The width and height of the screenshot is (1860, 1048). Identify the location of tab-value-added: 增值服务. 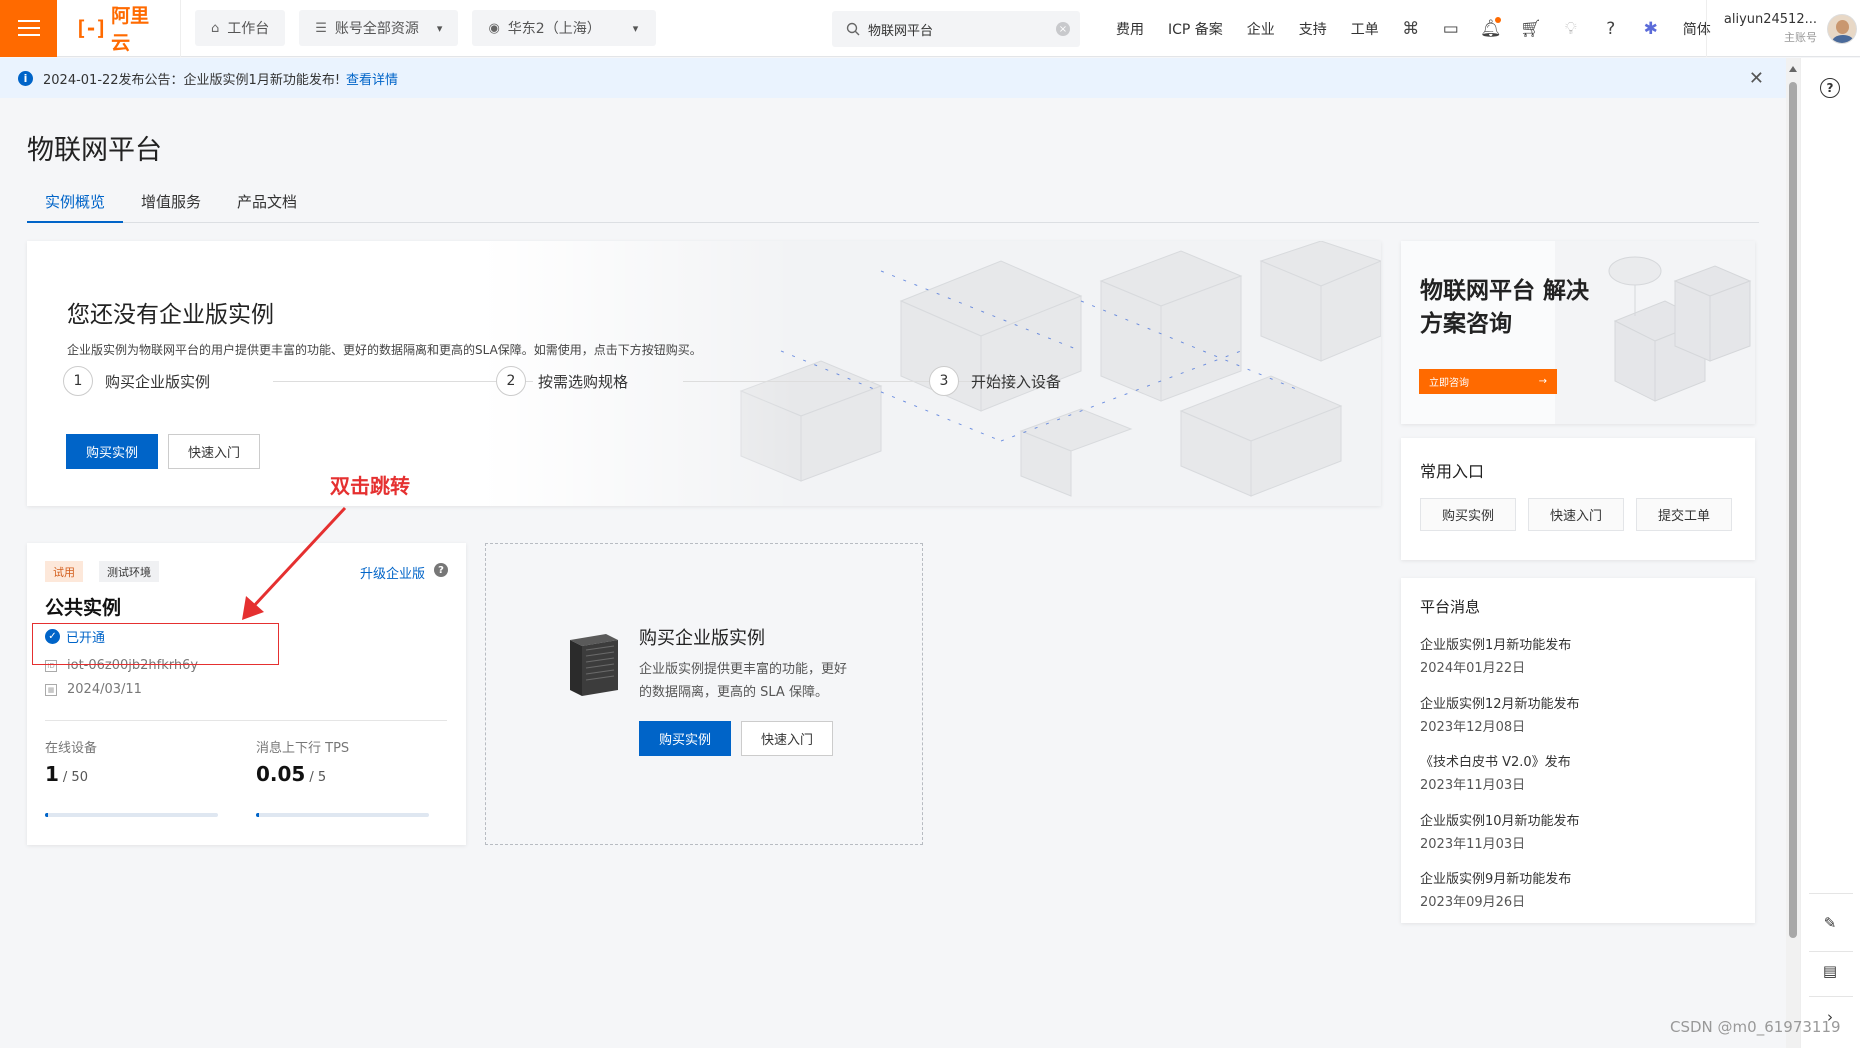
(171, 206).